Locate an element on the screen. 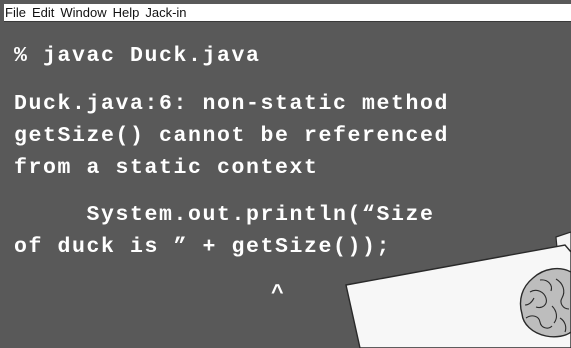  source-line-2: of duck is ” + getSize()); is located at coordinates (203, 247).